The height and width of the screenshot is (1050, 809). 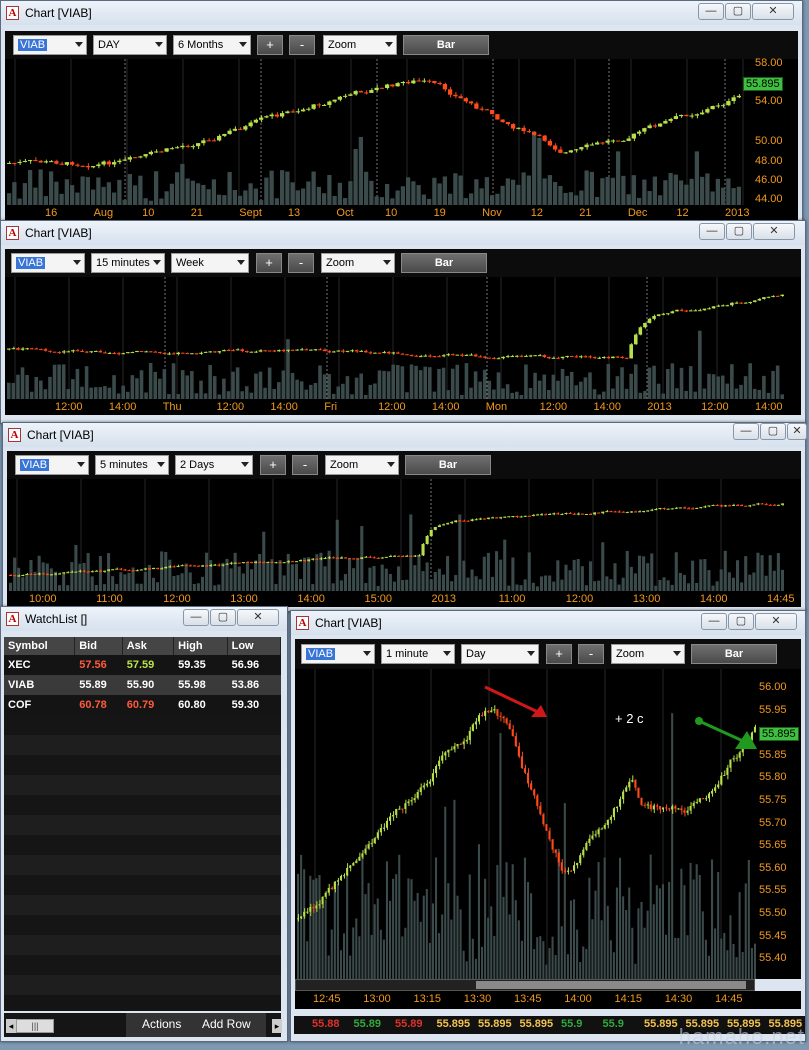 I want to click on interval-select: DAY, so click(x=130, y=45).